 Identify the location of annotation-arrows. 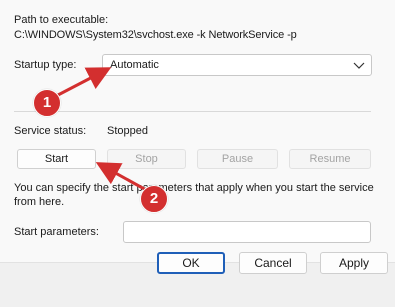
(103, 130).